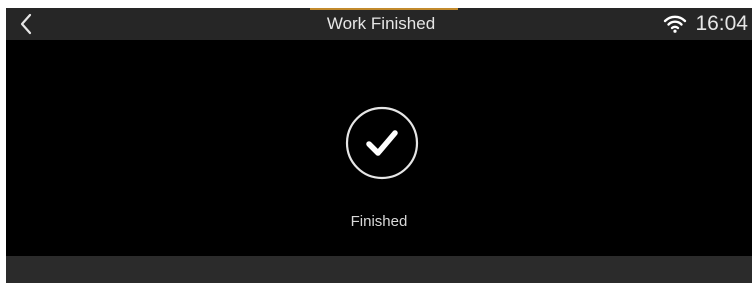  I want to click on status-area: 16:04, so click(705, 24).